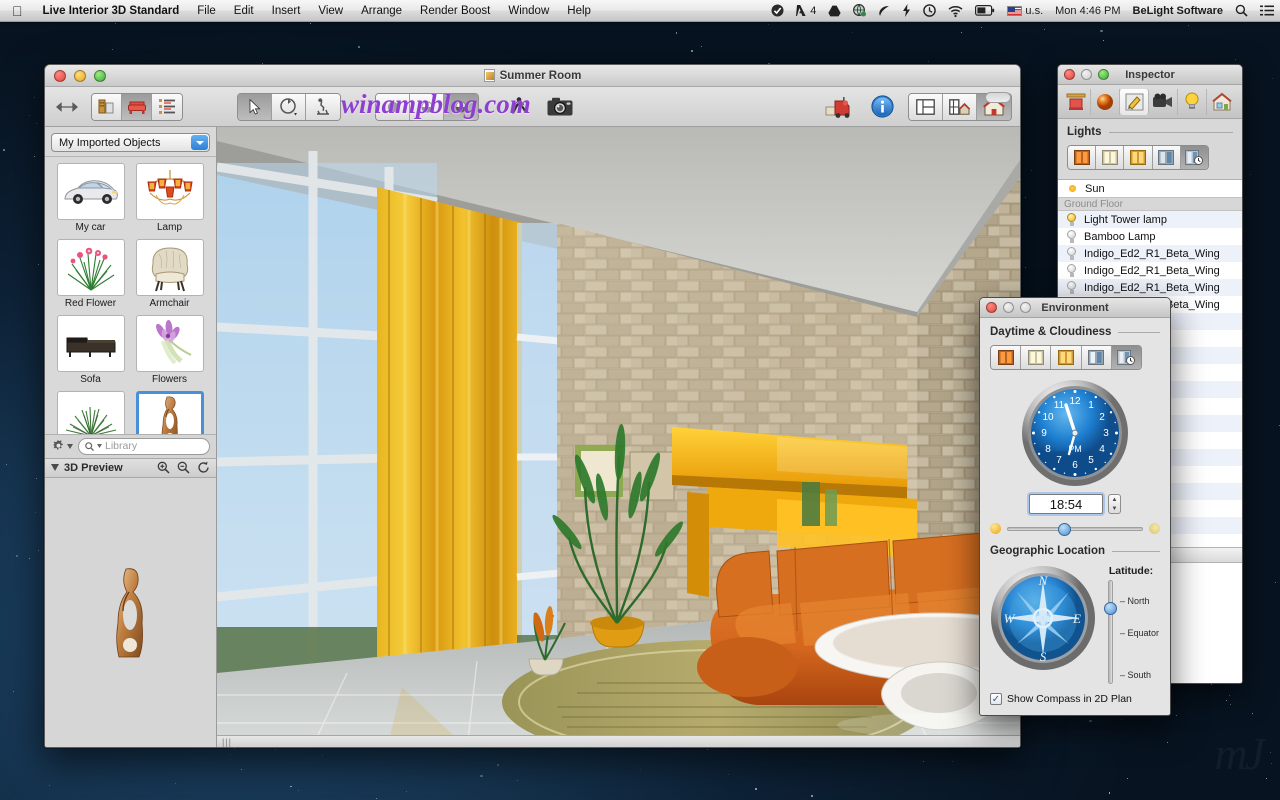 The height and width of the screenshot is (800, 1280). I want to click on latitude-slider: North Equator South, so click(1131, 632).